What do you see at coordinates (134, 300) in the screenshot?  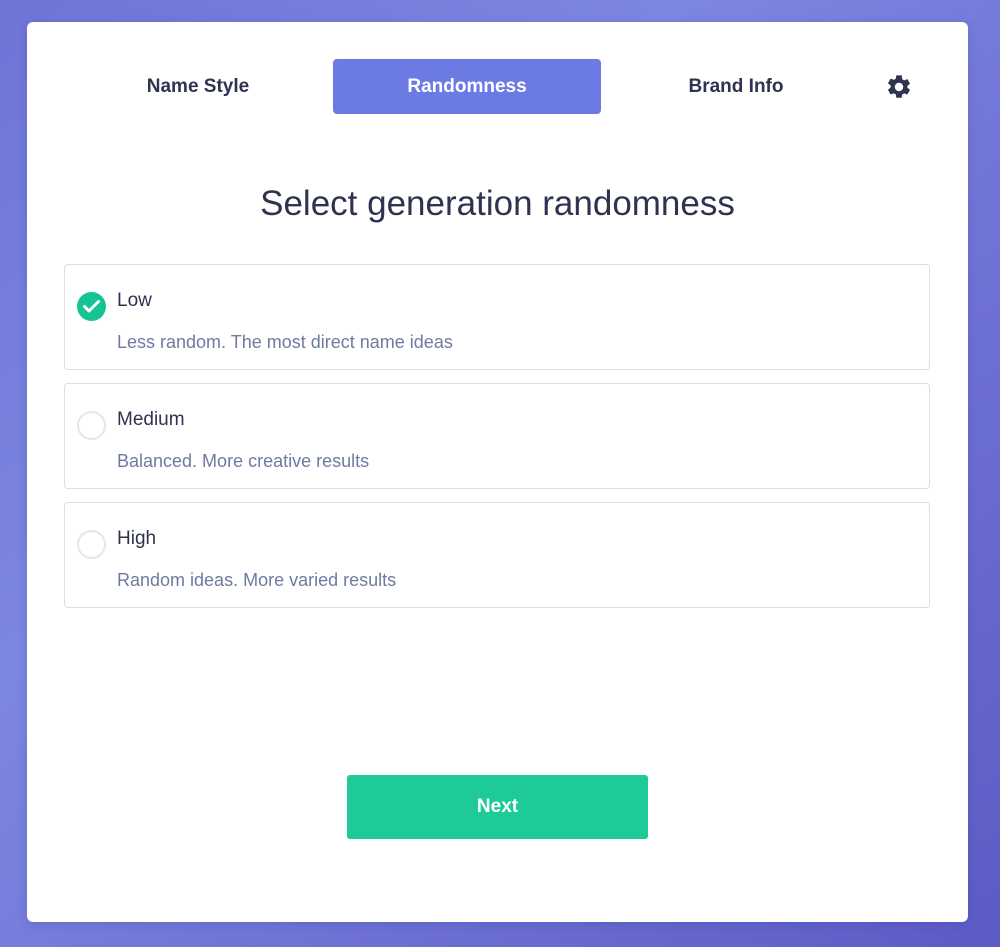 I see `option-label: Low` at bounding box center [134, 300].